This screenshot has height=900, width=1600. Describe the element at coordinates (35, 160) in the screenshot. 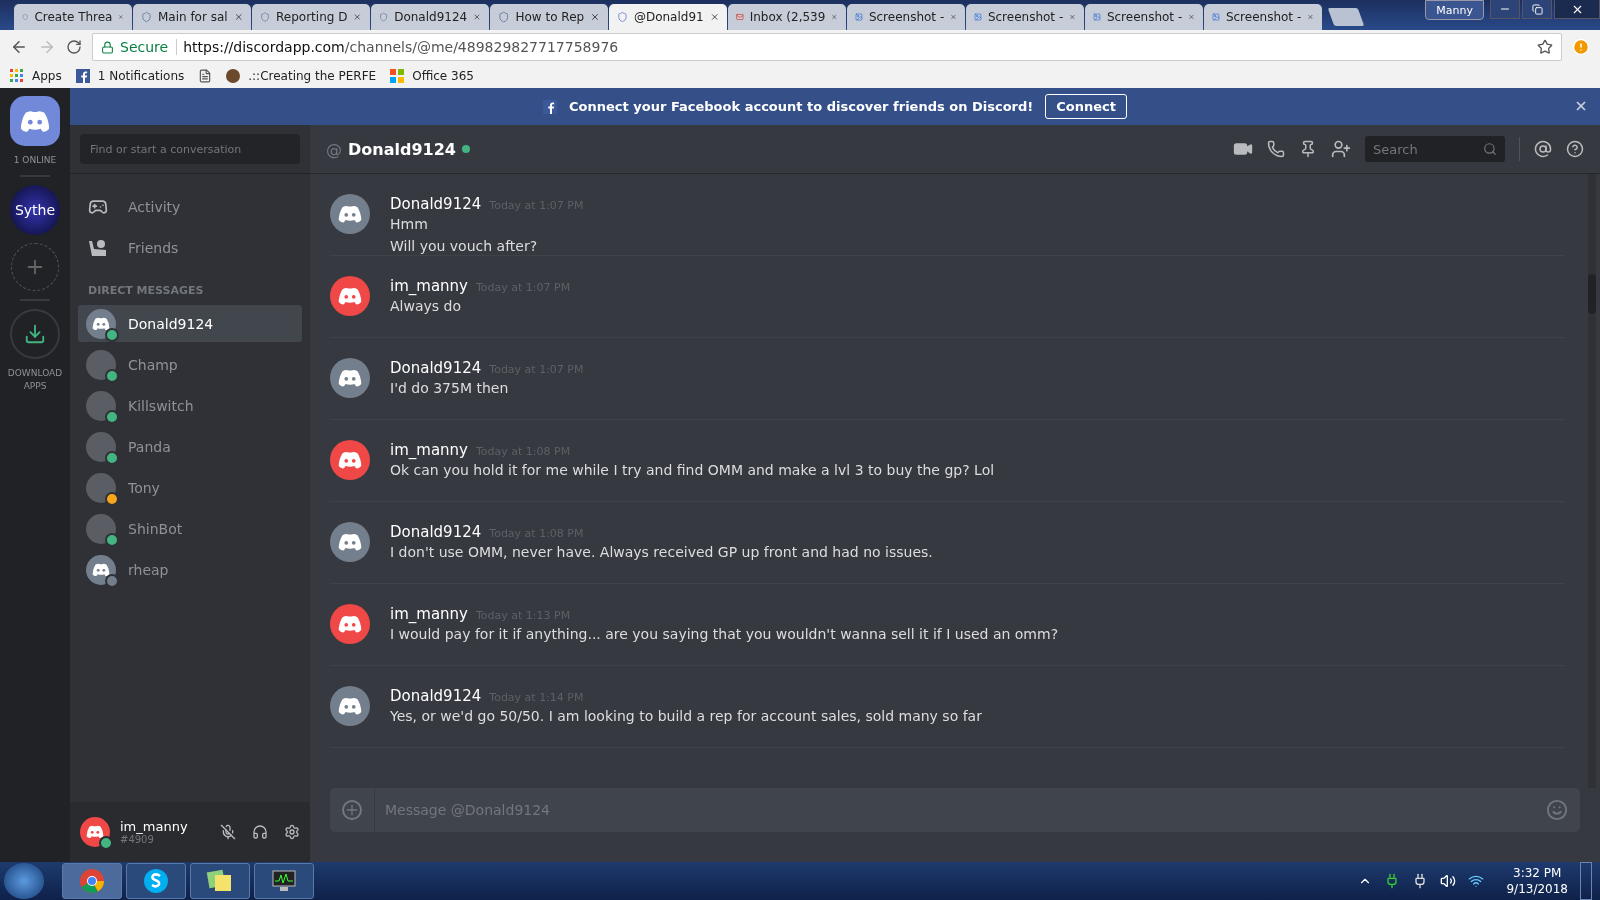

I see `online-count: 1 ONLINE` at that location.